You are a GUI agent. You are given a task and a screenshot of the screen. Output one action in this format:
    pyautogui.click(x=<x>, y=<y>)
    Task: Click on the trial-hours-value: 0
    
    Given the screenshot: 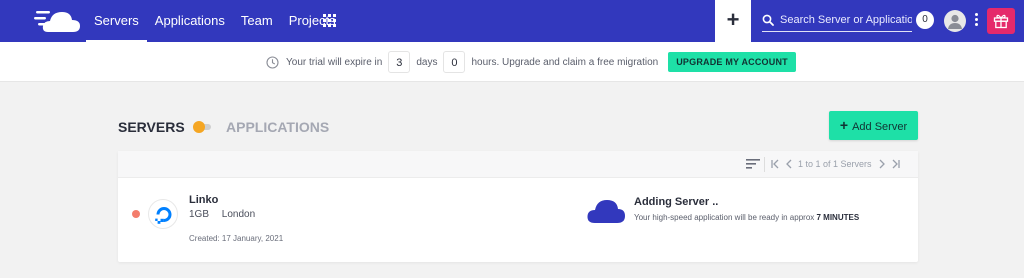 What is the action you would take?
    pyautogui.click(x=454, y=62)
    